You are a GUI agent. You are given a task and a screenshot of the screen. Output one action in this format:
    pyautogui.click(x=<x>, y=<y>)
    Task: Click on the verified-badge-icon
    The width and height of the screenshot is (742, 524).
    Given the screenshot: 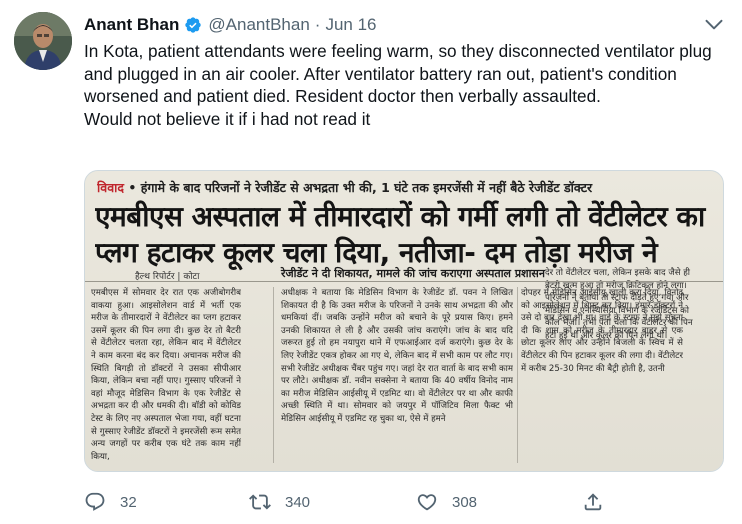 What is the action you would take?
    pyautogui.click(x=193, y=25)
    